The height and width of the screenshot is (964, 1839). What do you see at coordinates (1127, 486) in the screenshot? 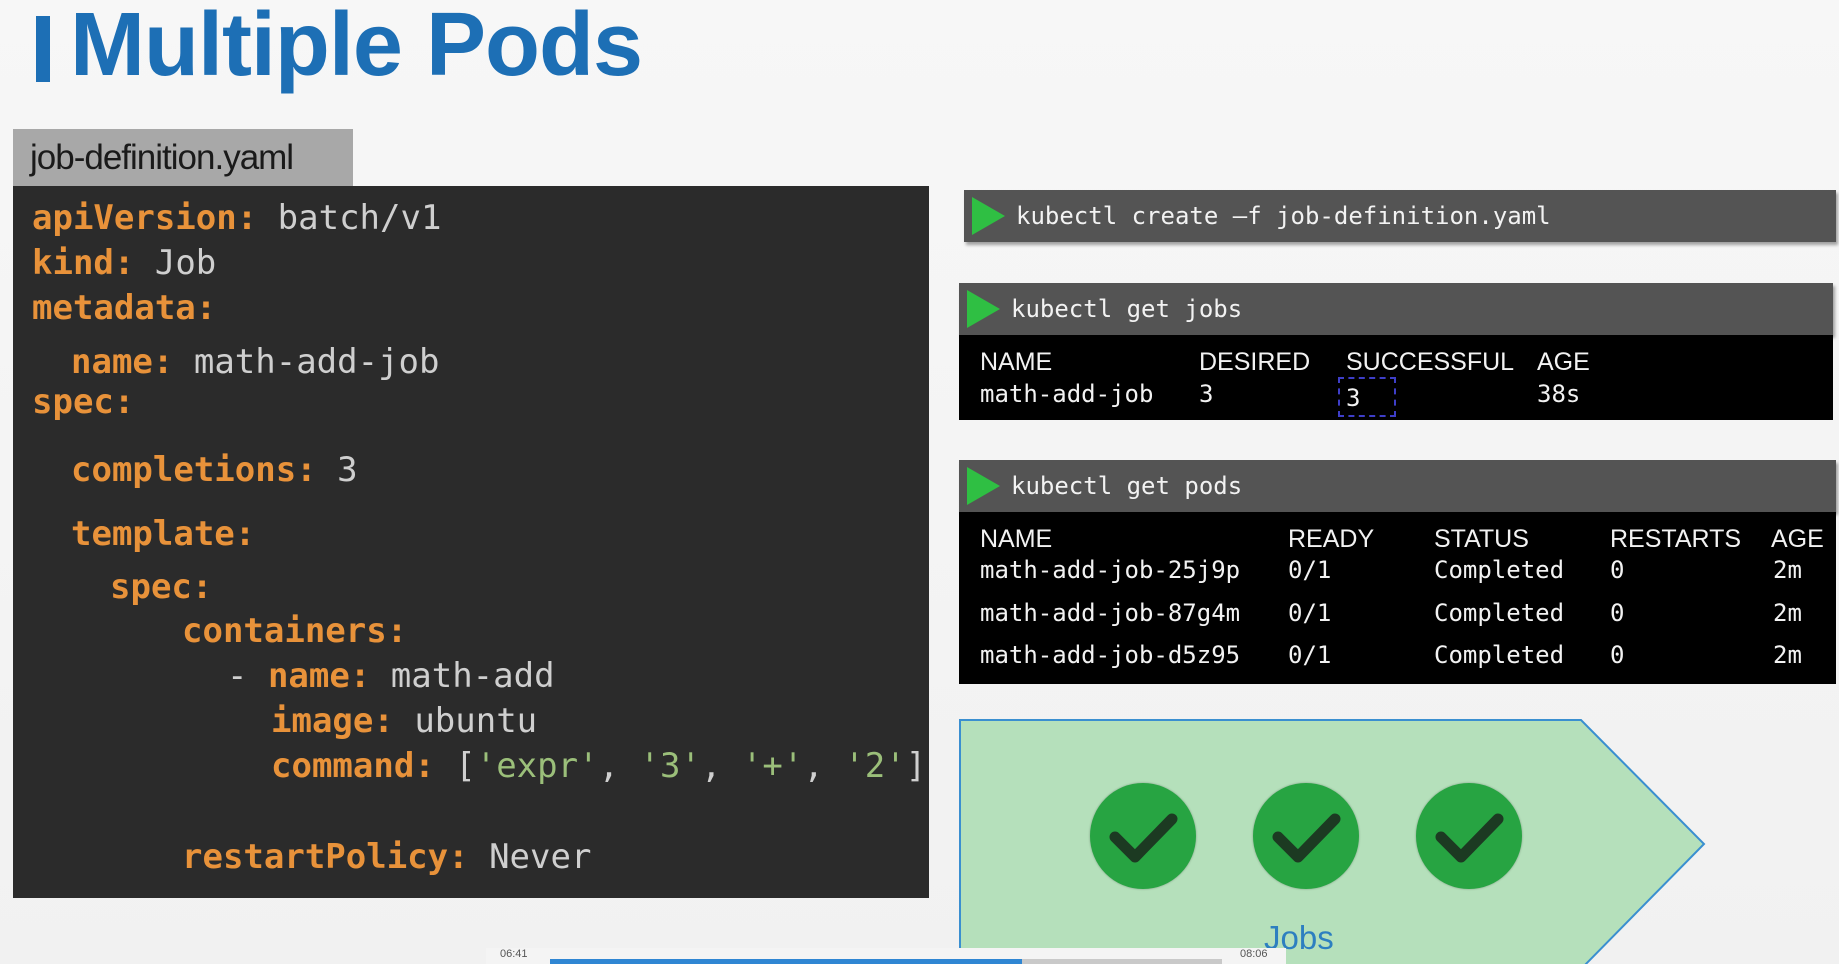
I see `command-text: kubectl get pods` at bounding box center [1127, 486].